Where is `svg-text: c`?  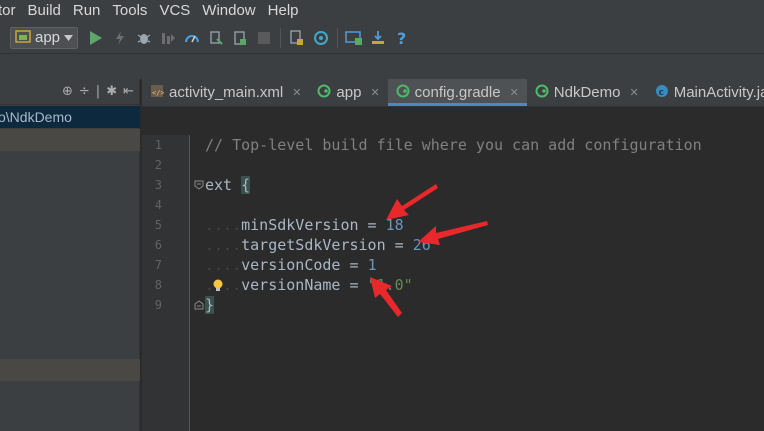 svg-text: c is located at coordinates (660, 93).